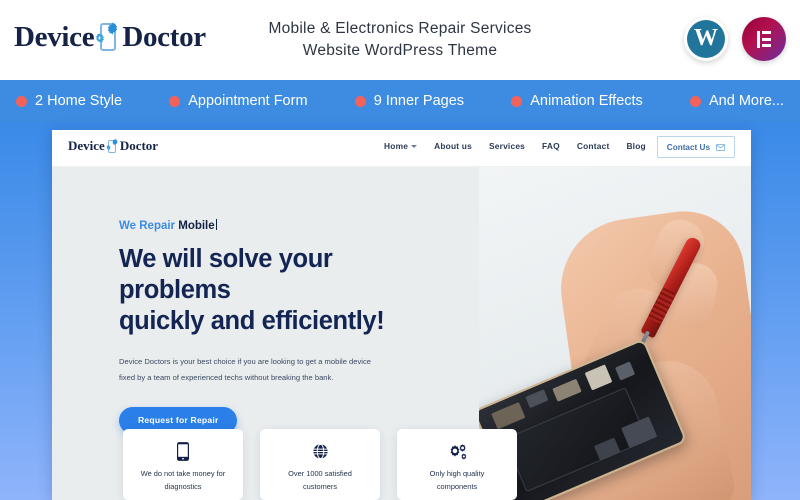 The image size is (800, 500). I want to click on feature-card-line-2: components, so click(457, 486).